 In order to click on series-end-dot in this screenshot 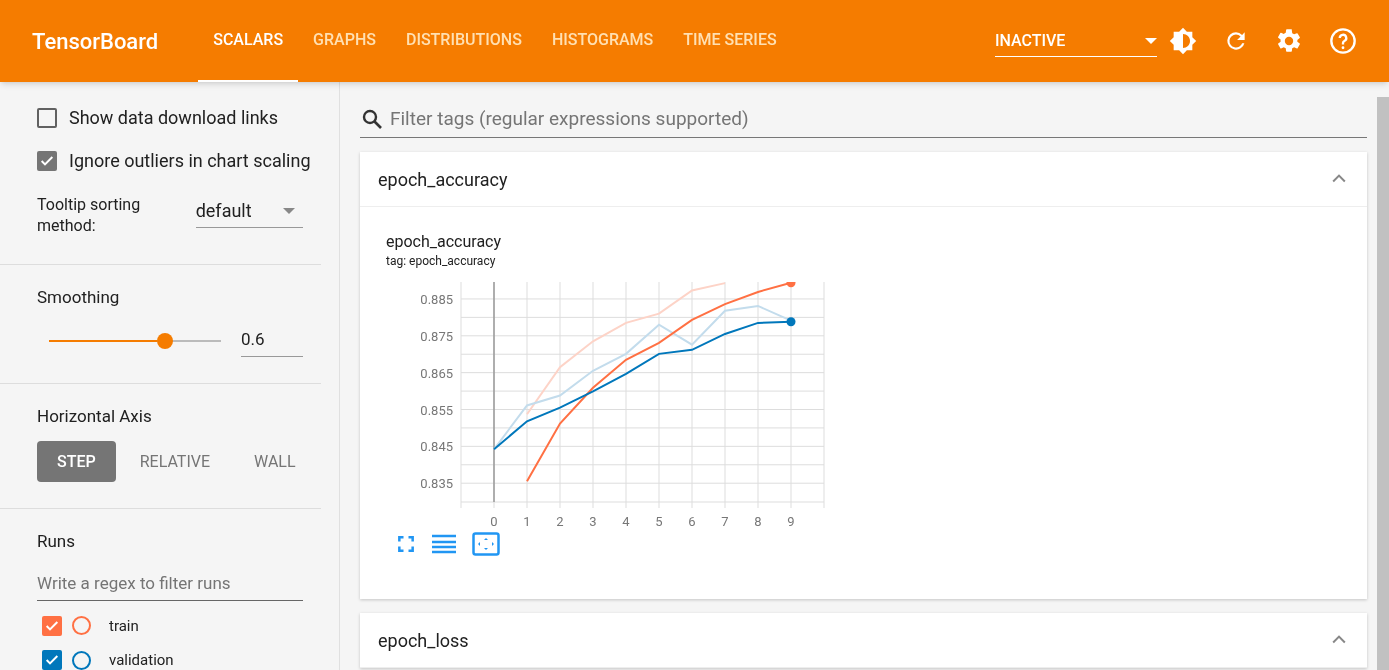, I will do `click(791, 322)`.